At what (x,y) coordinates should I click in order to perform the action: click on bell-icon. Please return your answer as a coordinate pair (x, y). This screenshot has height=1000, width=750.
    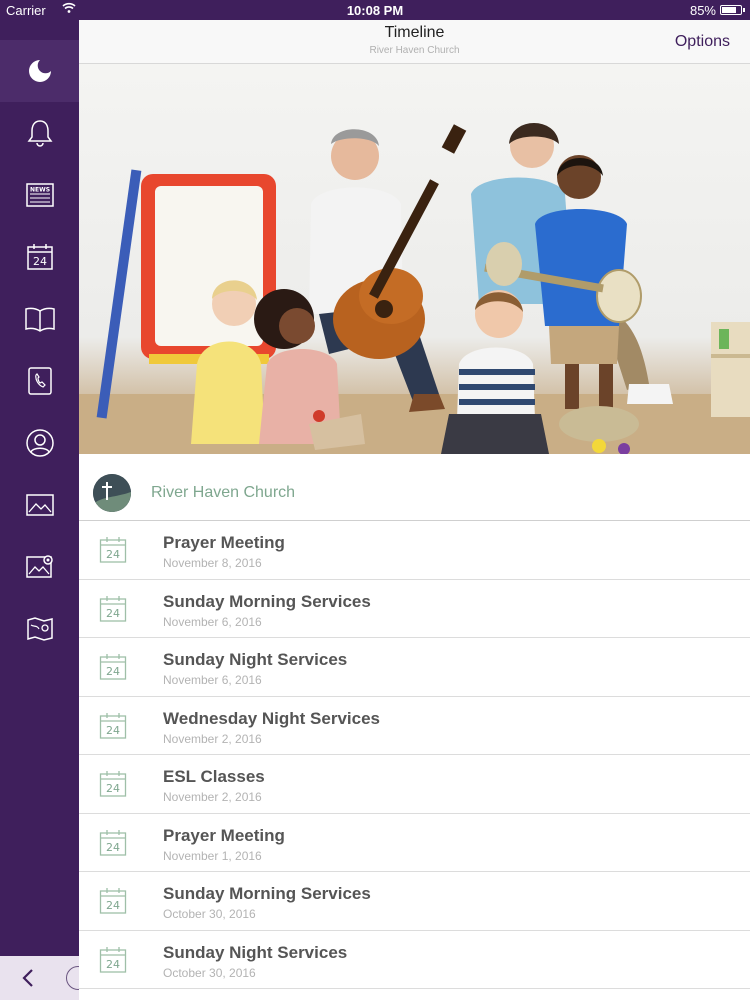
    Looking at the image, I should click on (40, 133).